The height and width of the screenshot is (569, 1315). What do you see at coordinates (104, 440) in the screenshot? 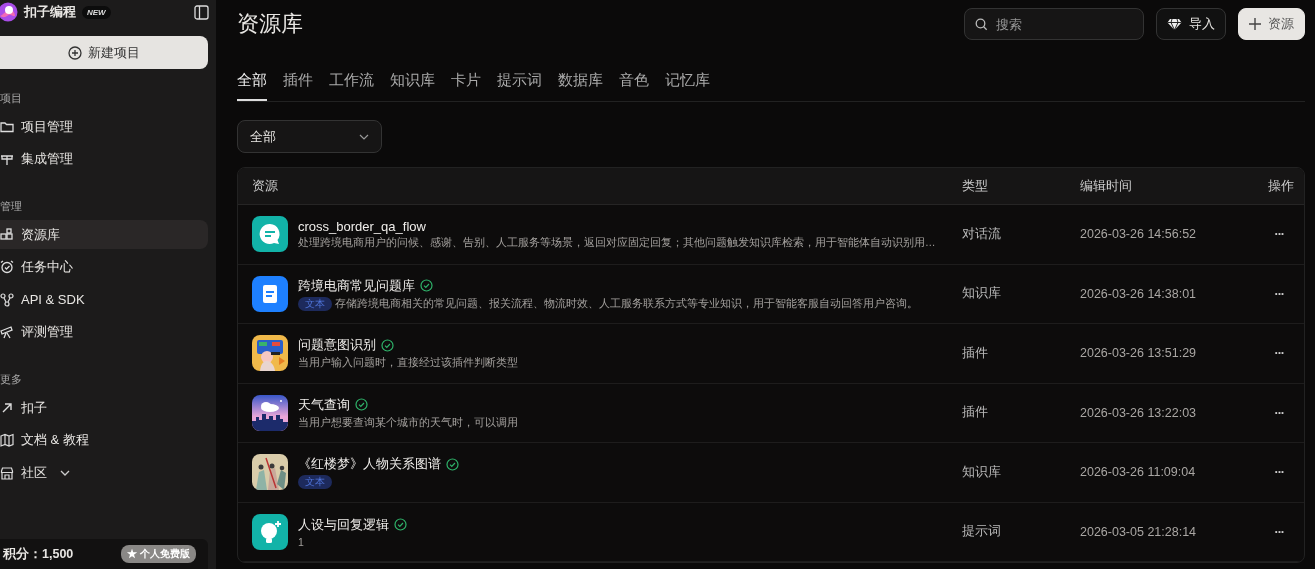
I see `nav-item: 文档 & 教程` at bounding box center [104, 440].